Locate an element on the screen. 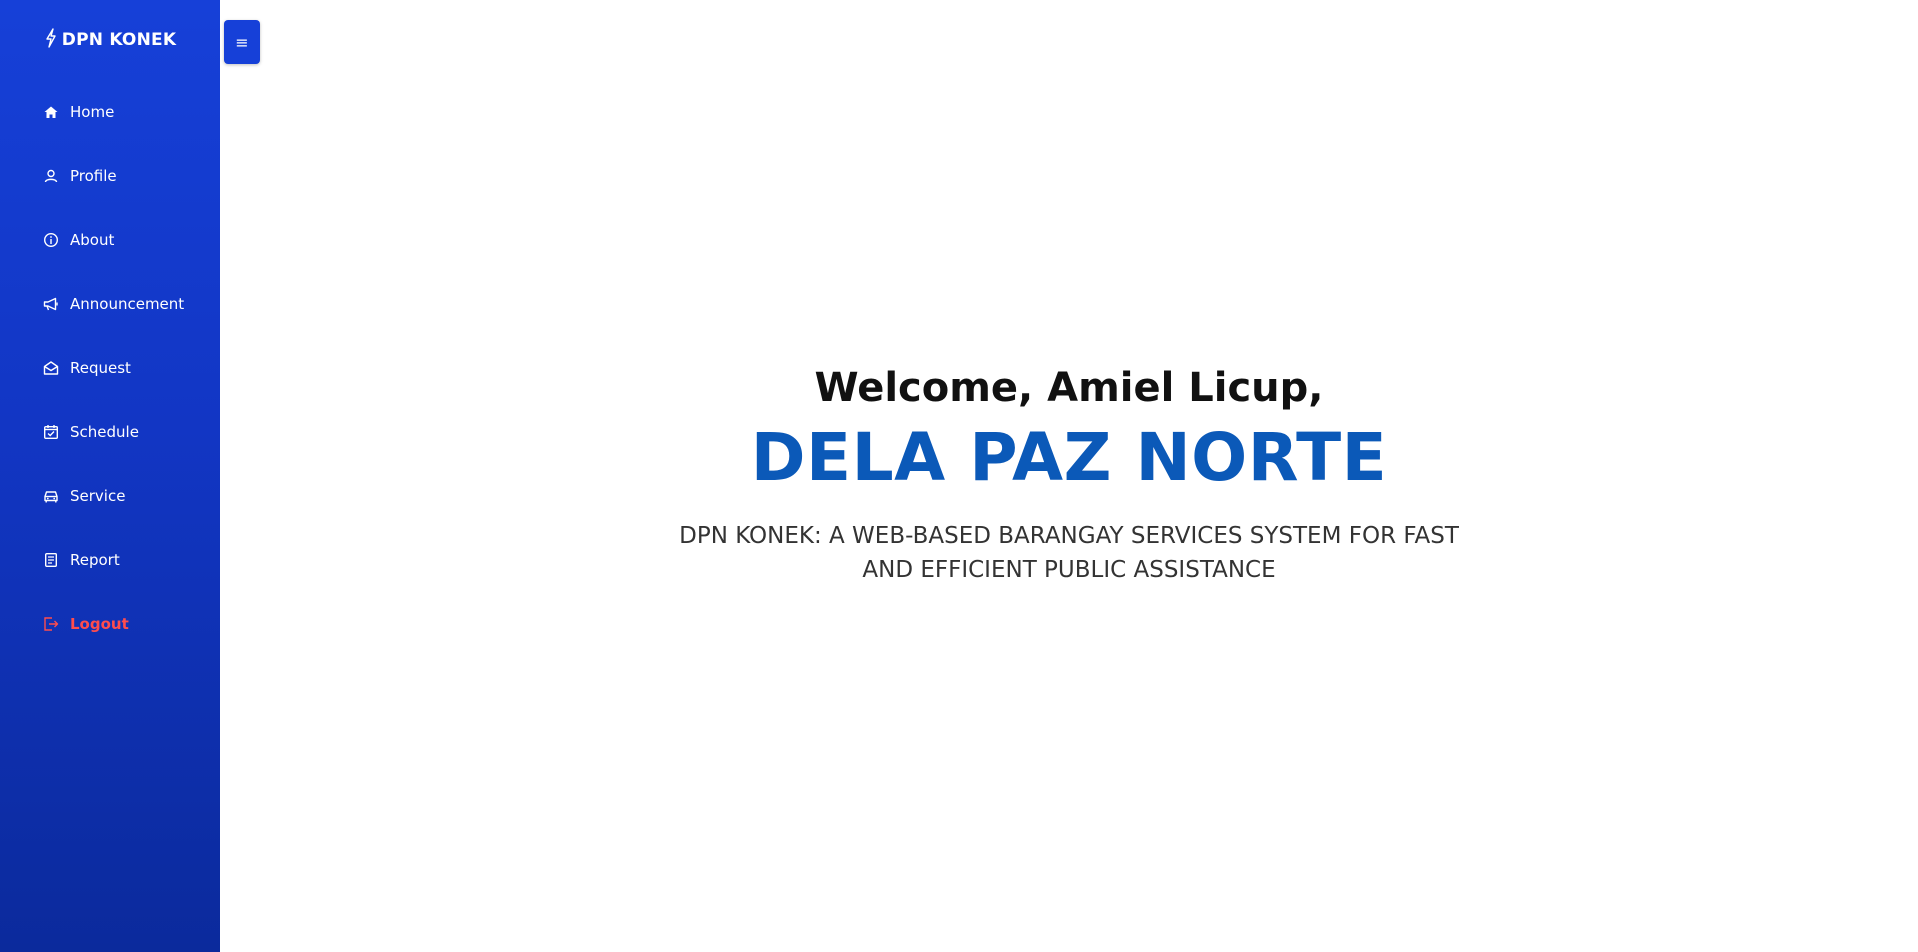 The image size is (1918, 952). home-icon is located at coordinates (51, 112).